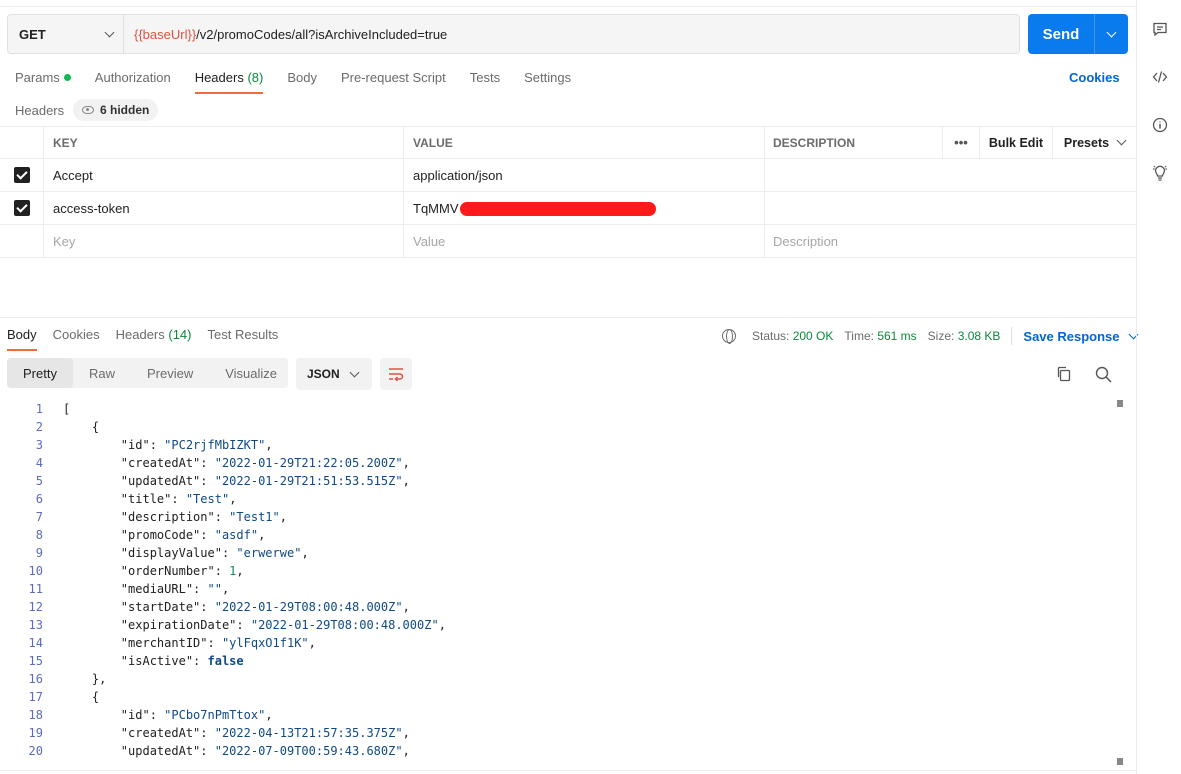 This screenshot has width=1181, height=774. Describe the element at coordinates (1094, 77) in the screenshot. I see `cookies-link: Cookies` at that location.